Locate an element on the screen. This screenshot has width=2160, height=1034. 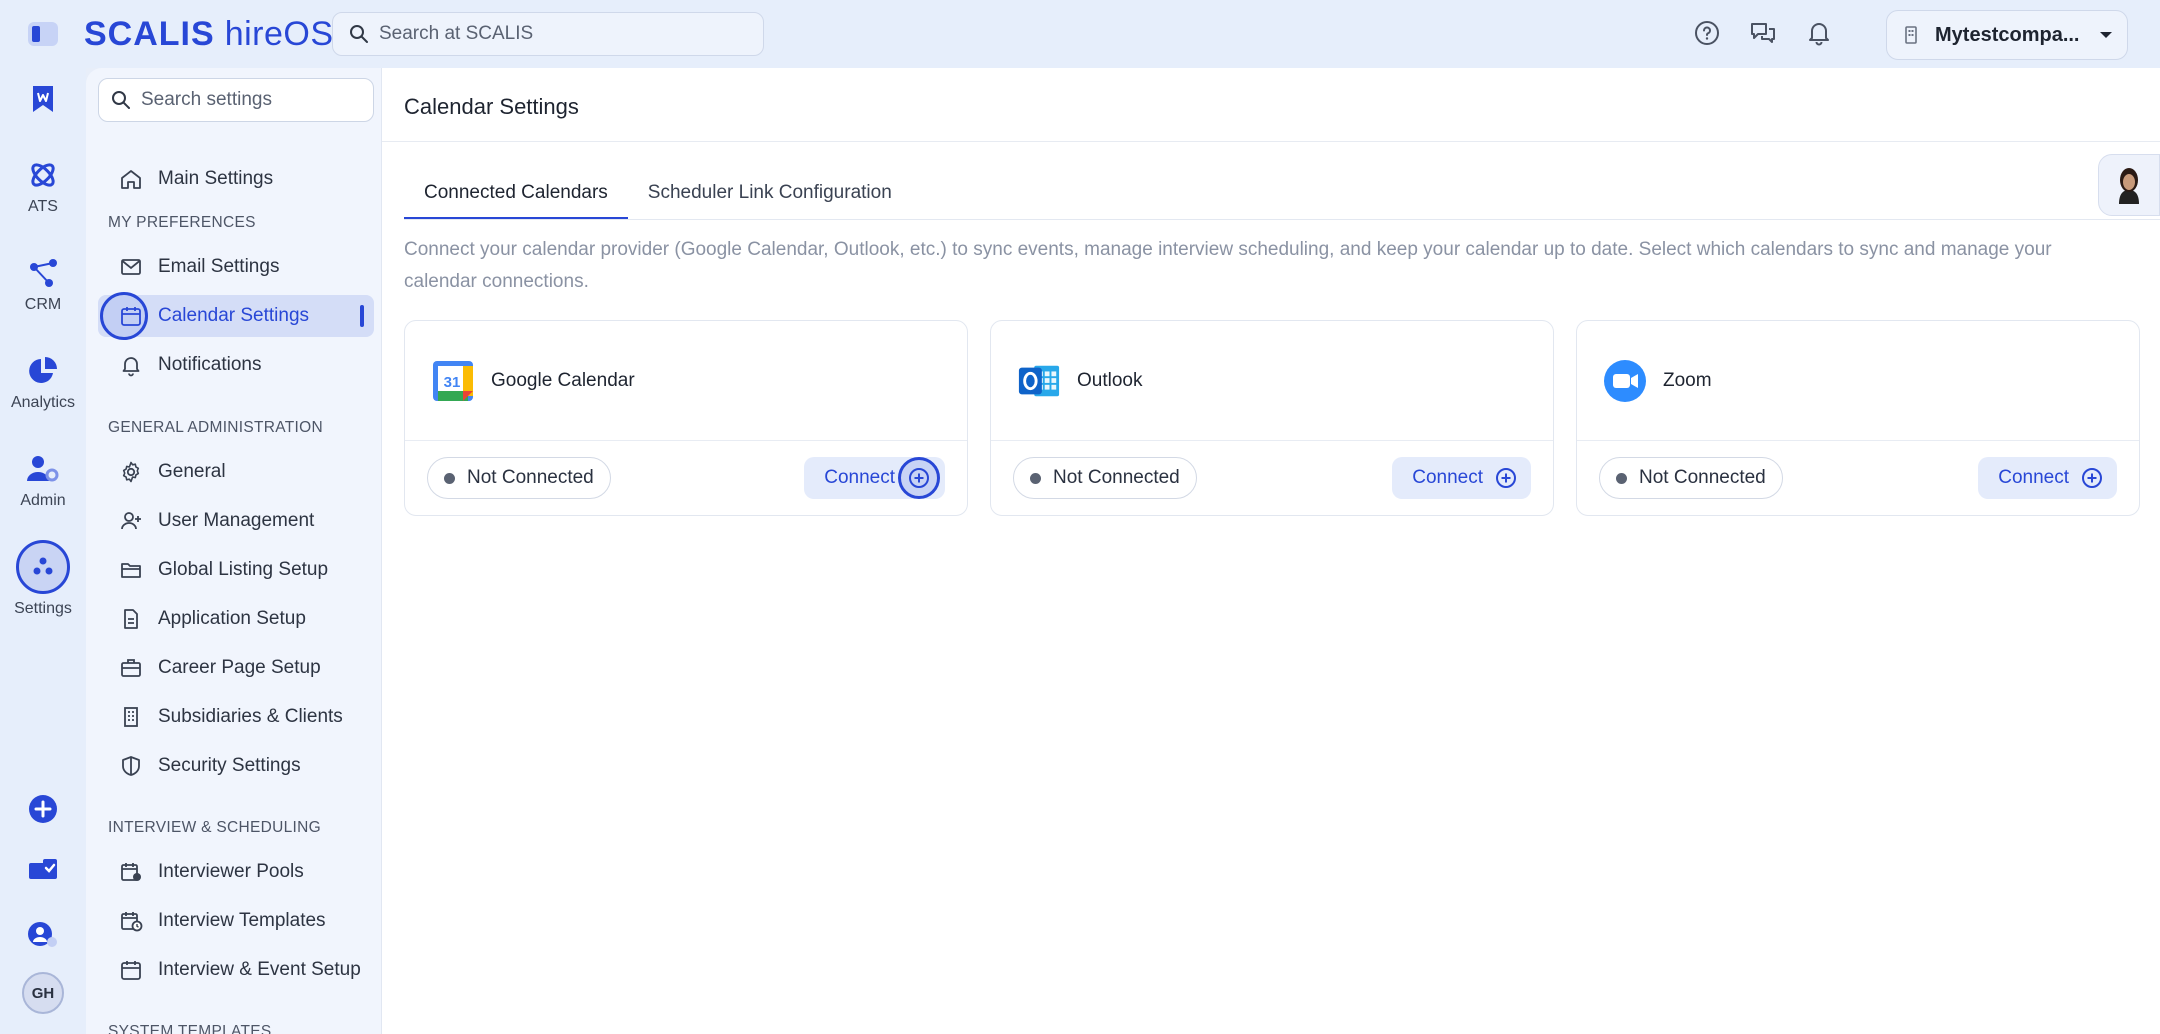
sidebar-item-label: Interview Templates is located at coordinates (242, 920).